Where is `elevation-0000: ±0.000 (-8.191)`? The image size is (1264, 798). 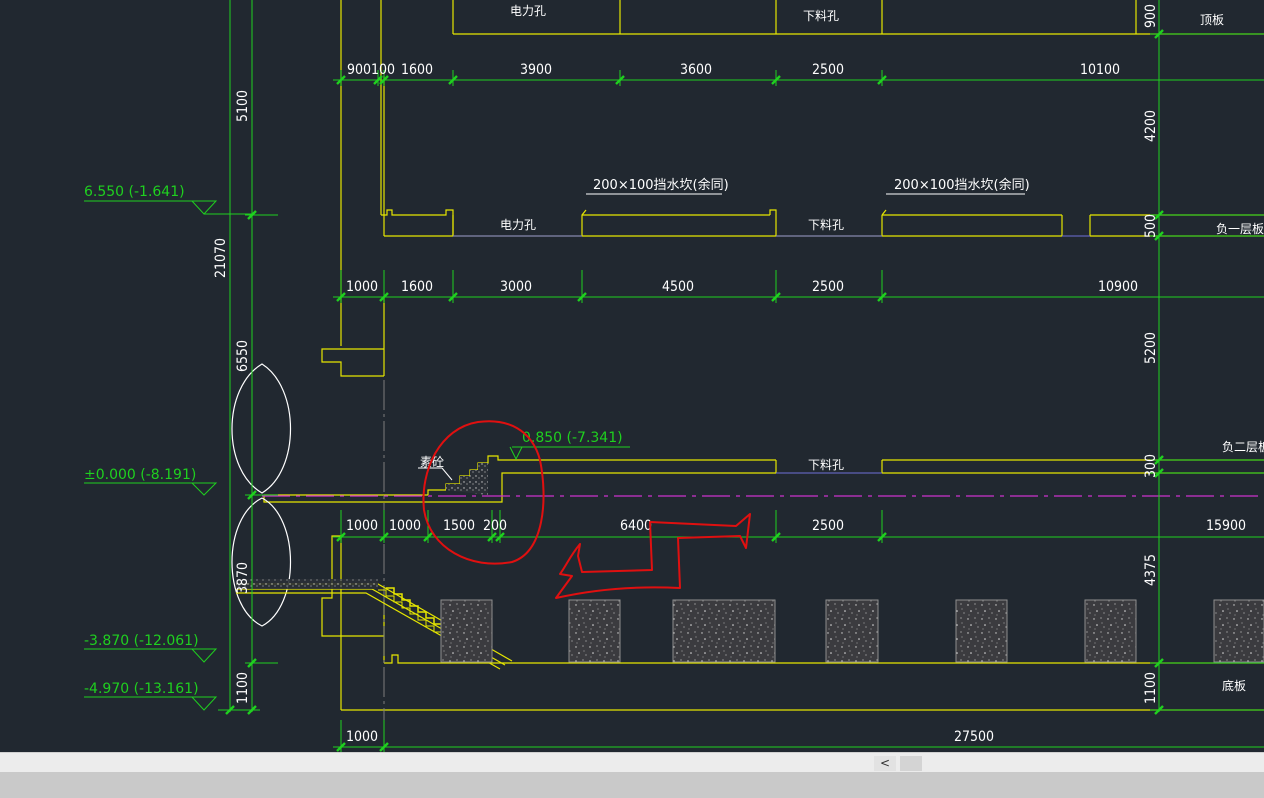
elevation-0000: ±0.000 (-8.191) is located at coordinates (140, 475).